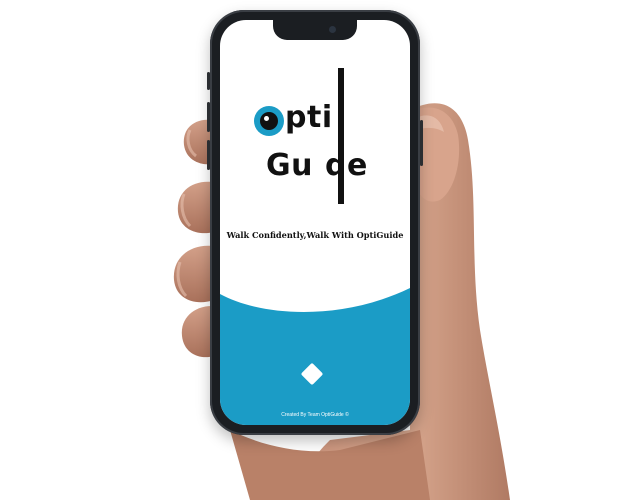 This screenshot has width=620, height=500. What do you see at coordinates (317, 166) in the screenshot?
I see `logo-text-line2: Gu de` at bounding box center [317, 166].